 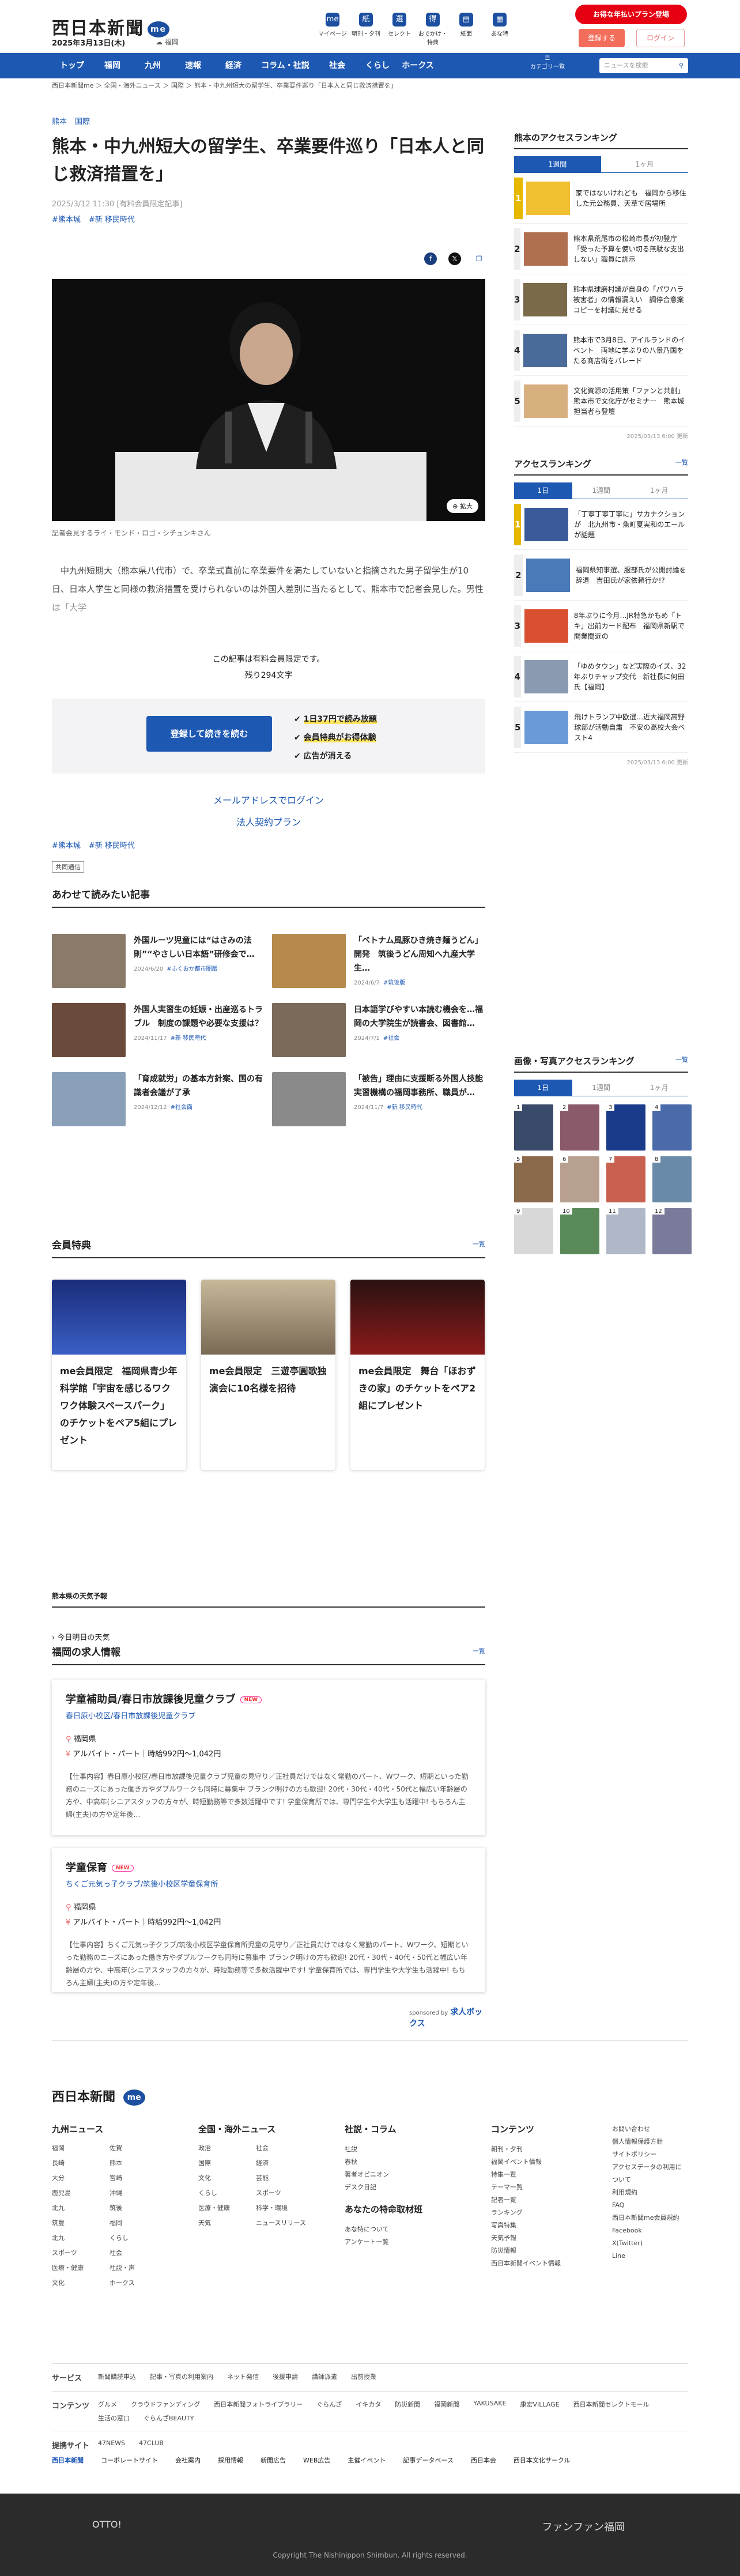 I want to click on corp-link: WEB広告, so click(x=316, y=2460).